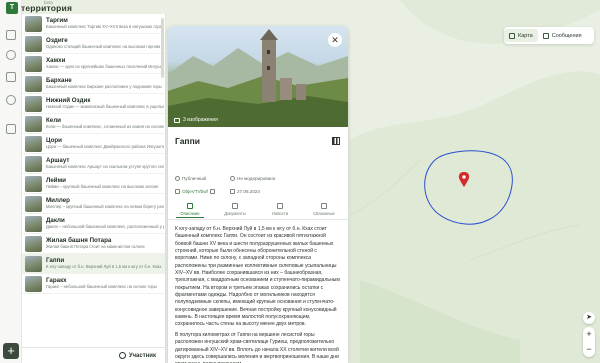 The image size is (600, 363). What do you see at coordinates (190, 206) in the screenshot?
I see `document-icon` at bounding box center [190, 206].